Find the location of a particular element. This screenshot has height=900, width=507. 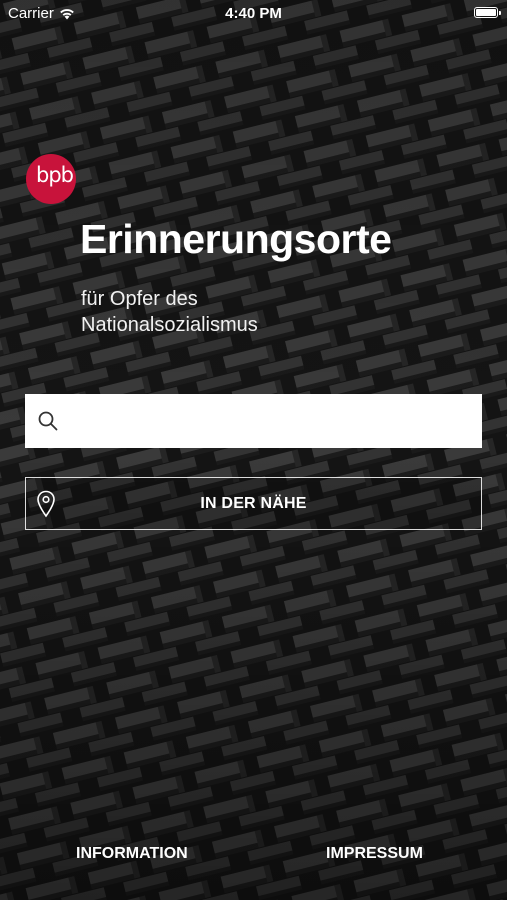

battery-level is located at coordinates (486, 12).